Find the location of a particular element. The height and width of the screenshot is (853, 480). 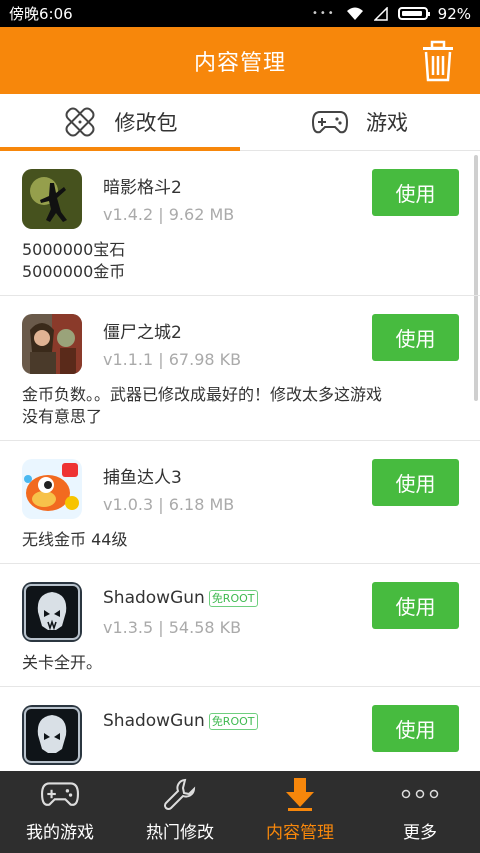

mod-description: 金币负数。。武器已修改成最好的！修改太多这游戏 没有意思了 is located at coordinates (202, 405).